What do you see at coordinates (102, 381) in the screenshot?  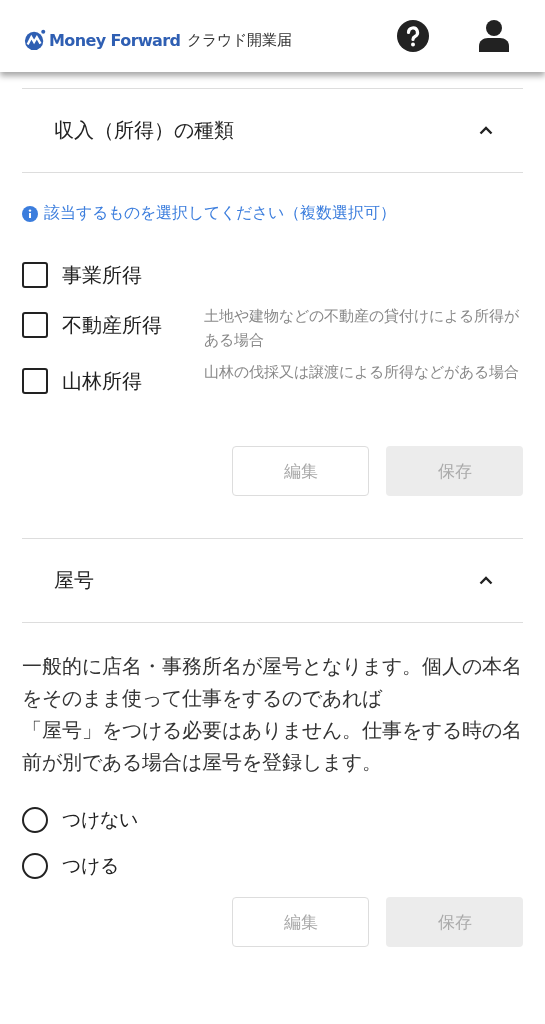 I see `option-label: 山林所得` at bounding box center [102, 381].